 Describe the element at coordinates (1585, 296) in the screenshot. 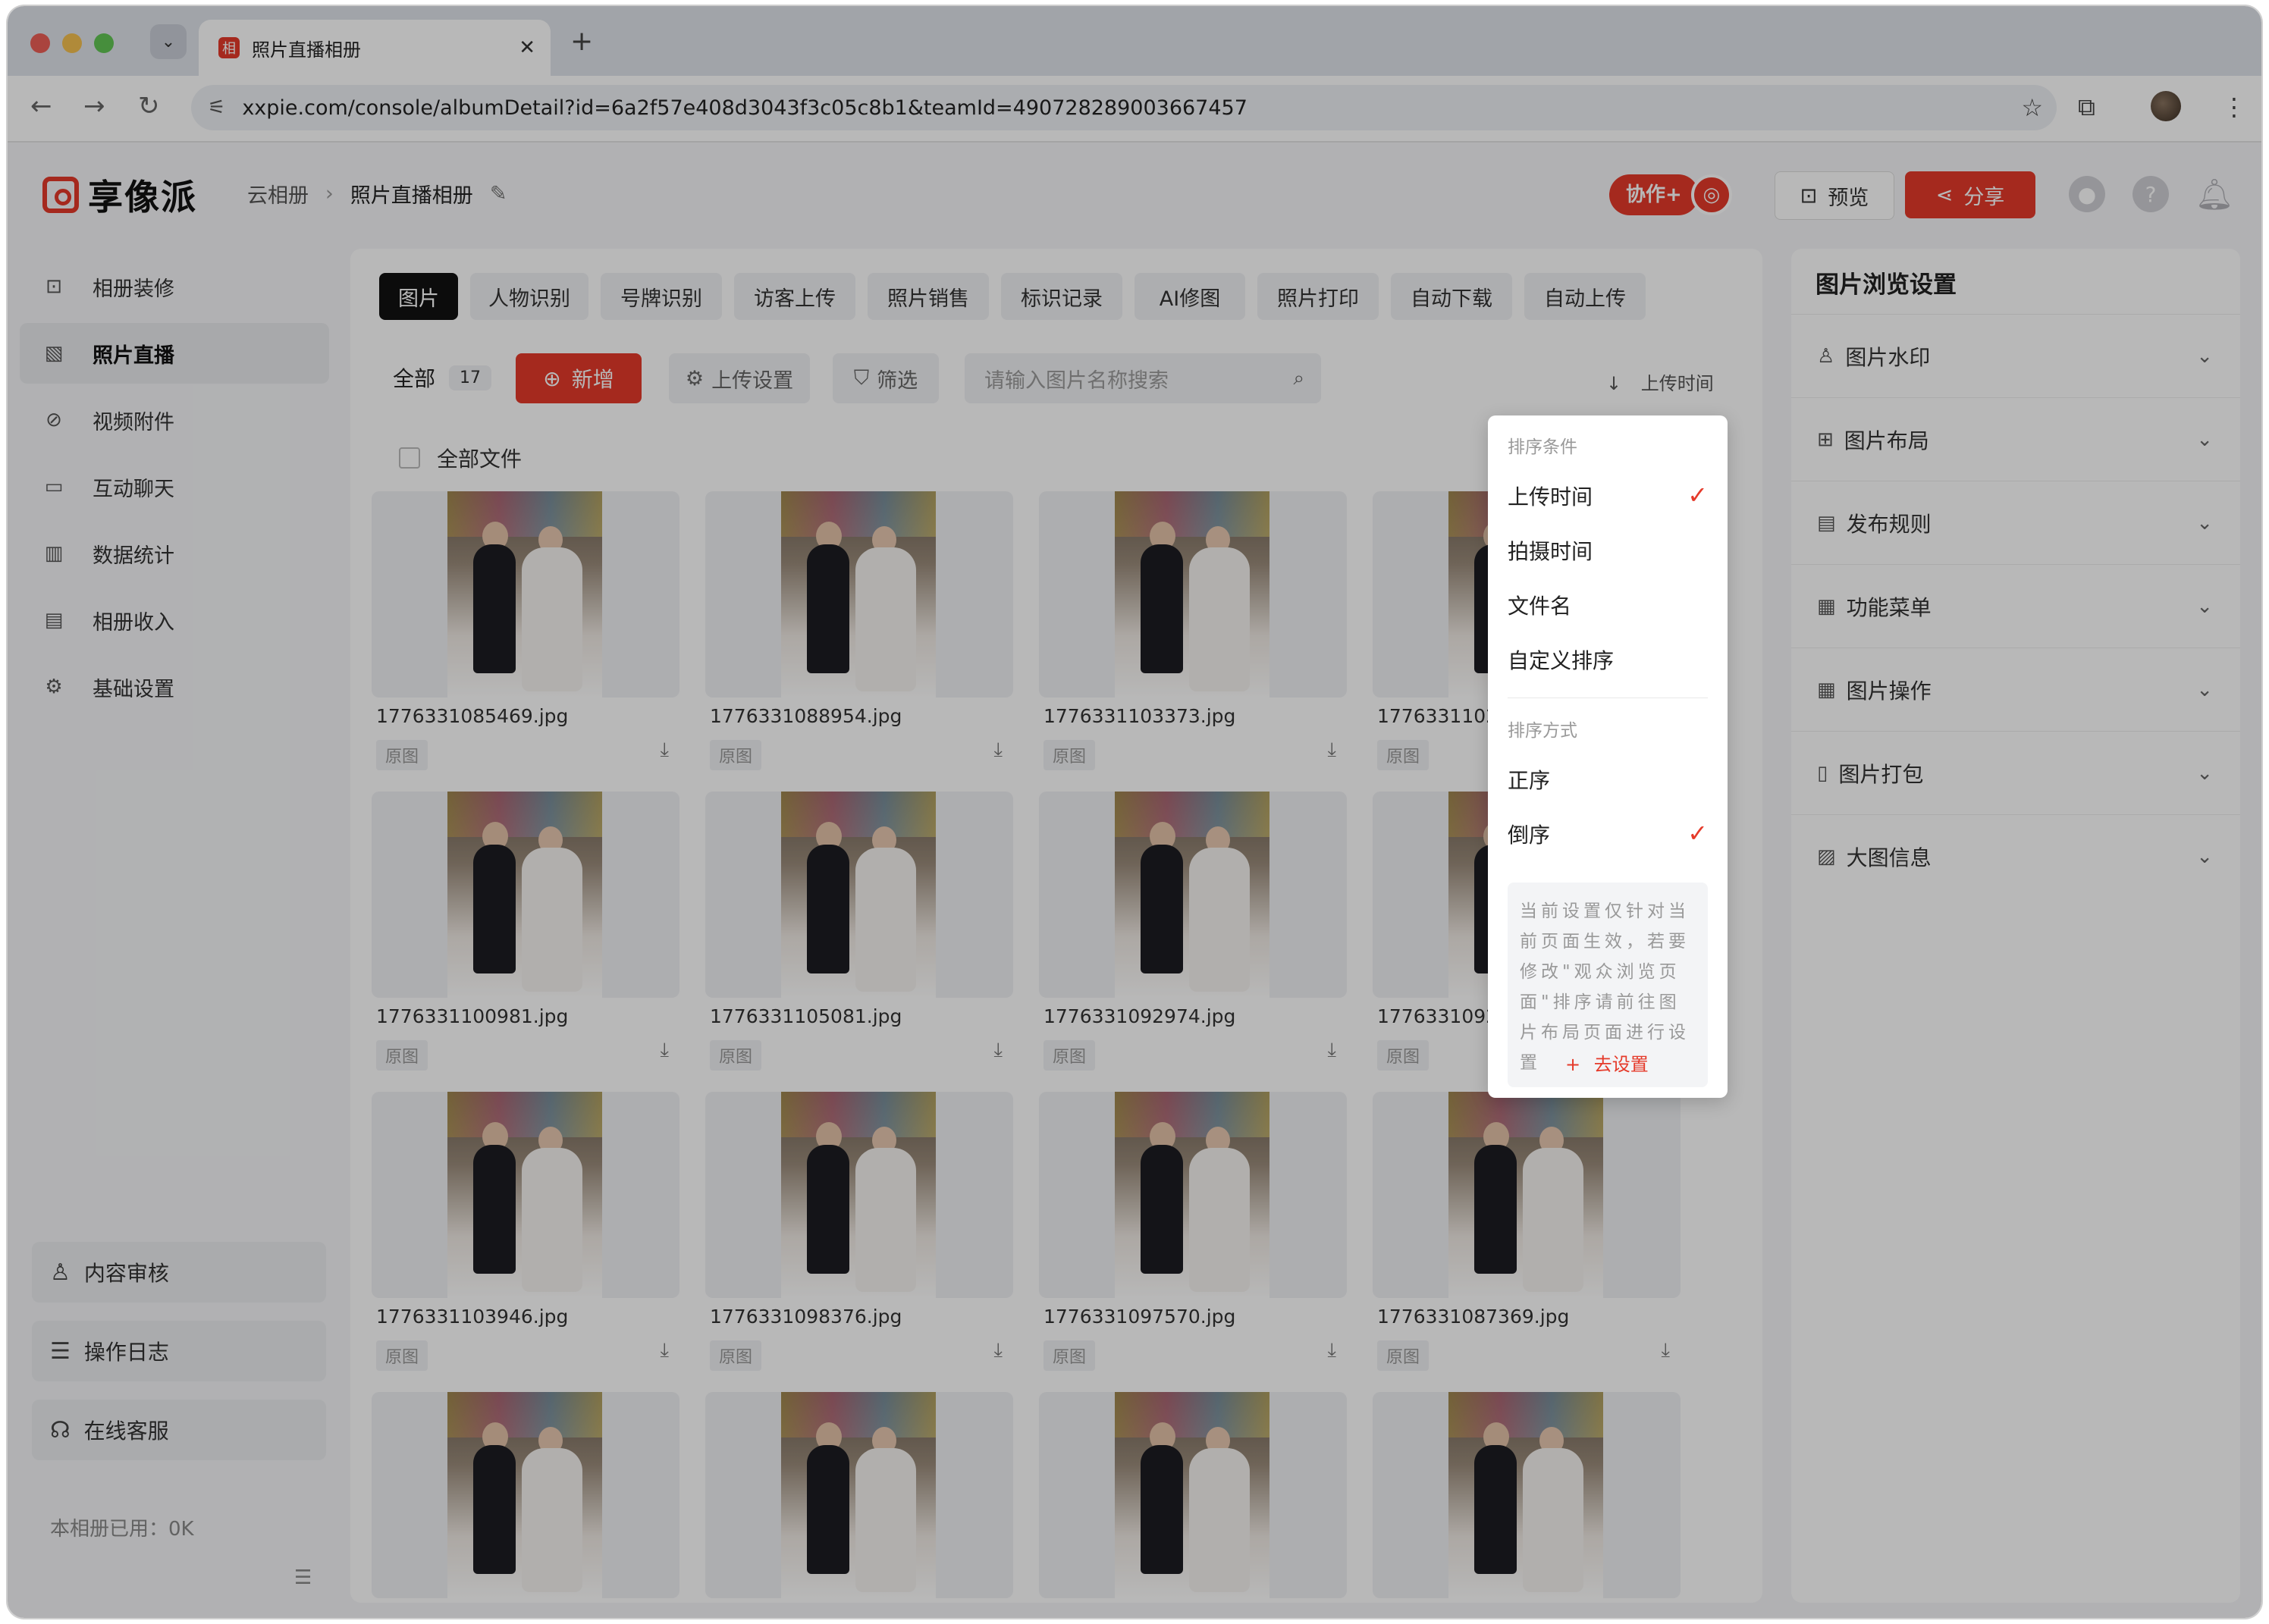

I see `tab-auto-upload: 自动上传` at that location.